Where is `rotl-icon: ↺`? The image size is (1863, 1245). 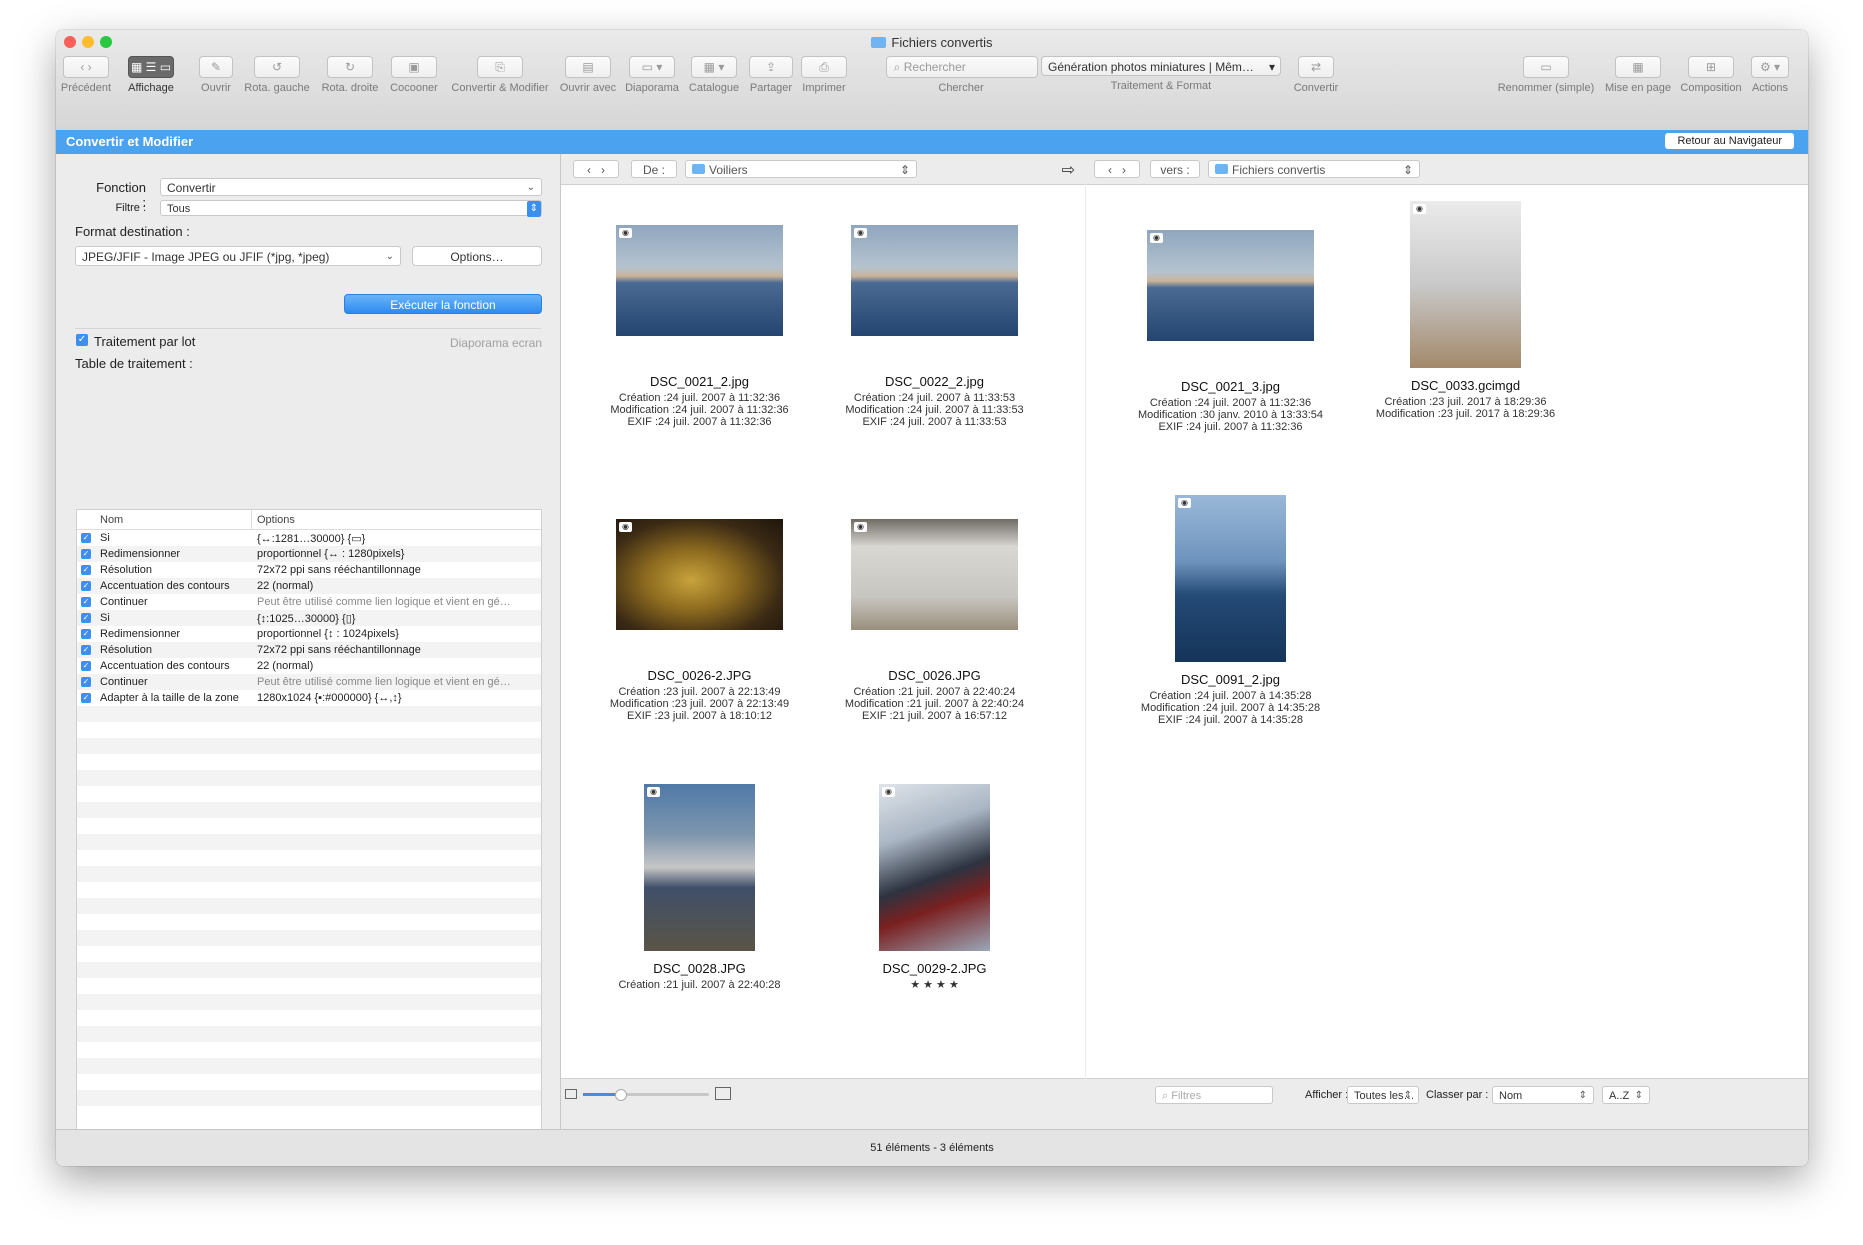 rotl-icon: ↺ is located at coordinates (277, 67).